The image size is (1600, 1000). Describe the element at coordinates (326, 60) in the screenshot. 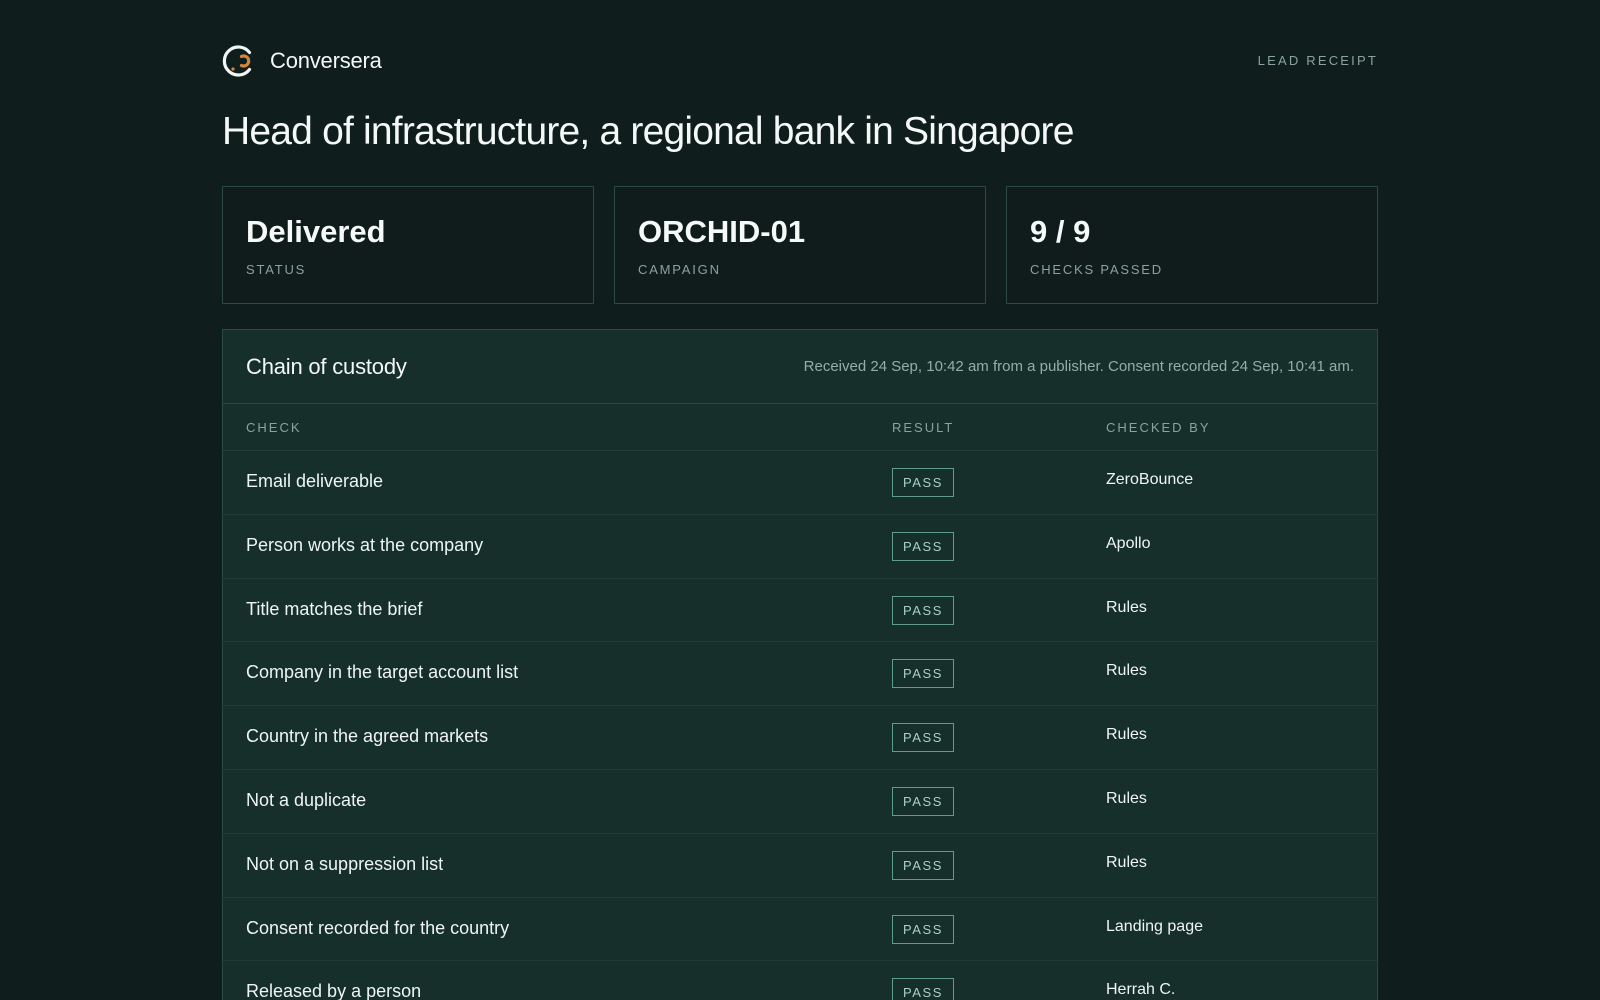

I see `brand-name: Conversera` at that location.